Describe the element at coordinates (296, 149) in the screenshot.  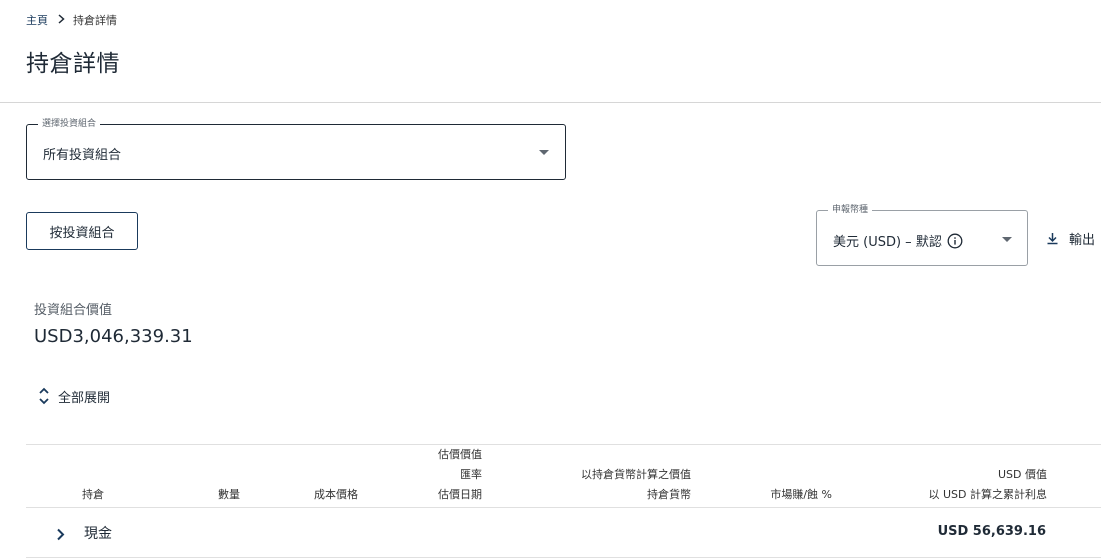
I see `portfolio-select: 選擇投資組合 所有投資組合` at that location.